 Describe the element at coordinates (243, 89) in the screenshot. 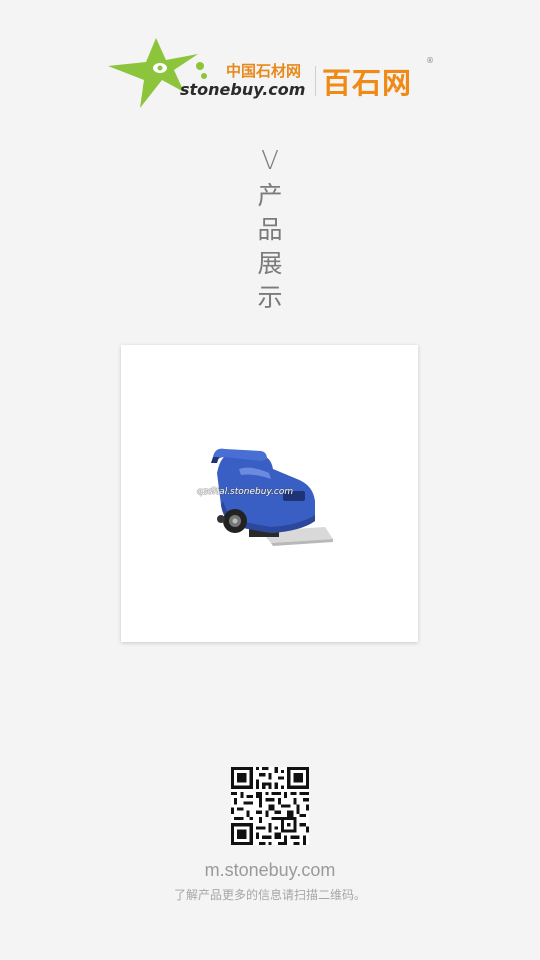

I see `logo-domain: stonebuy.com` at that location.